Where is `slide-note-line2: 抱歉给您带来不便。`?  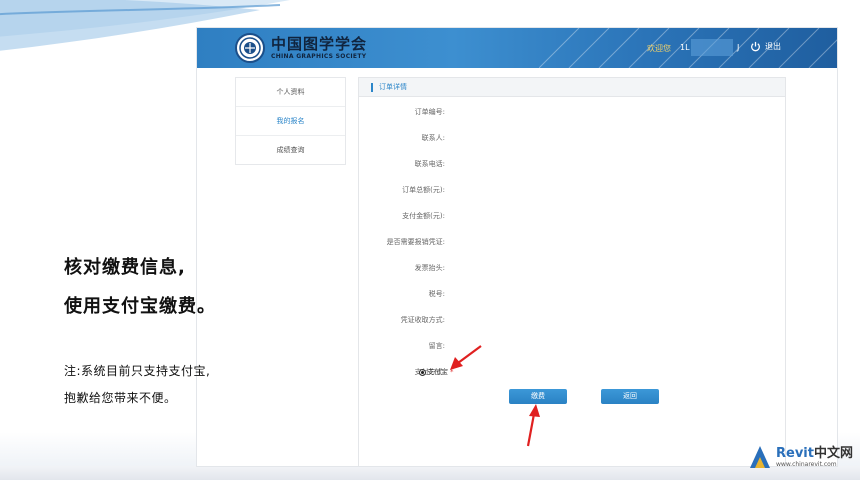
slide-note-line2: 抱歉给您带来不便。 is located at coordinates (120, 398).